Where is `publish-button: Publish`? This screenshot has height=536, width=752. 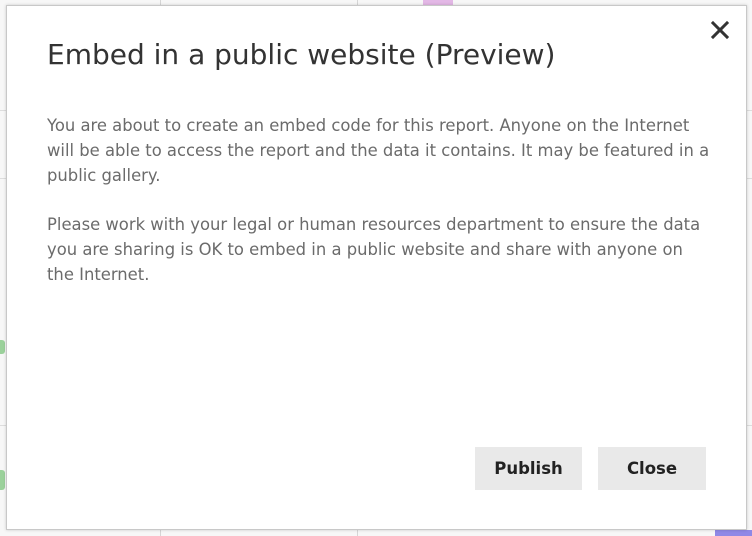
publish-button: Publish is located at coordinates (528, 468).